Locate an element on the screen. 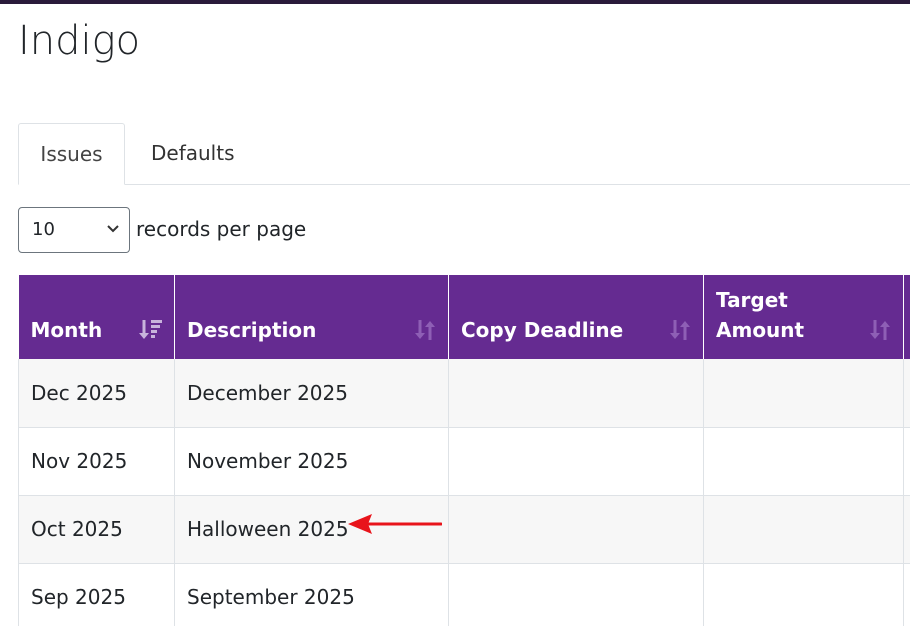  chevron-down-icon is located at coordinates (113, 229).